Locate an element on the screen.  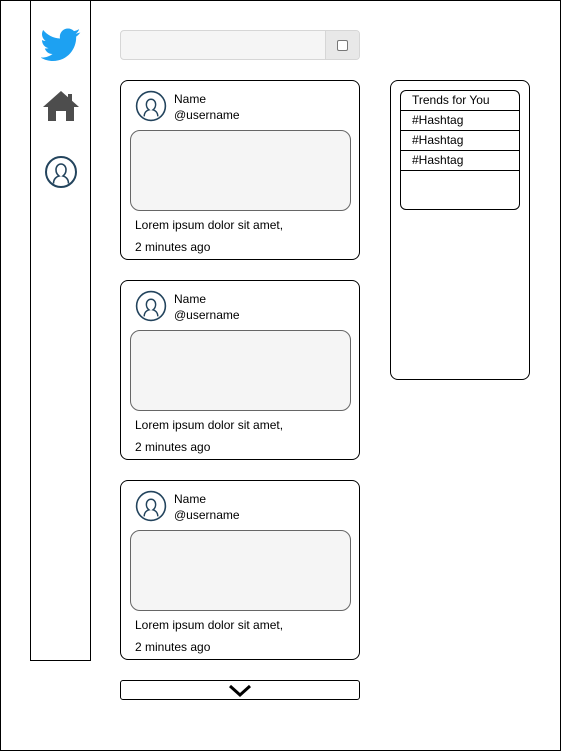
profile-icon is located at coordinates (61, 172).